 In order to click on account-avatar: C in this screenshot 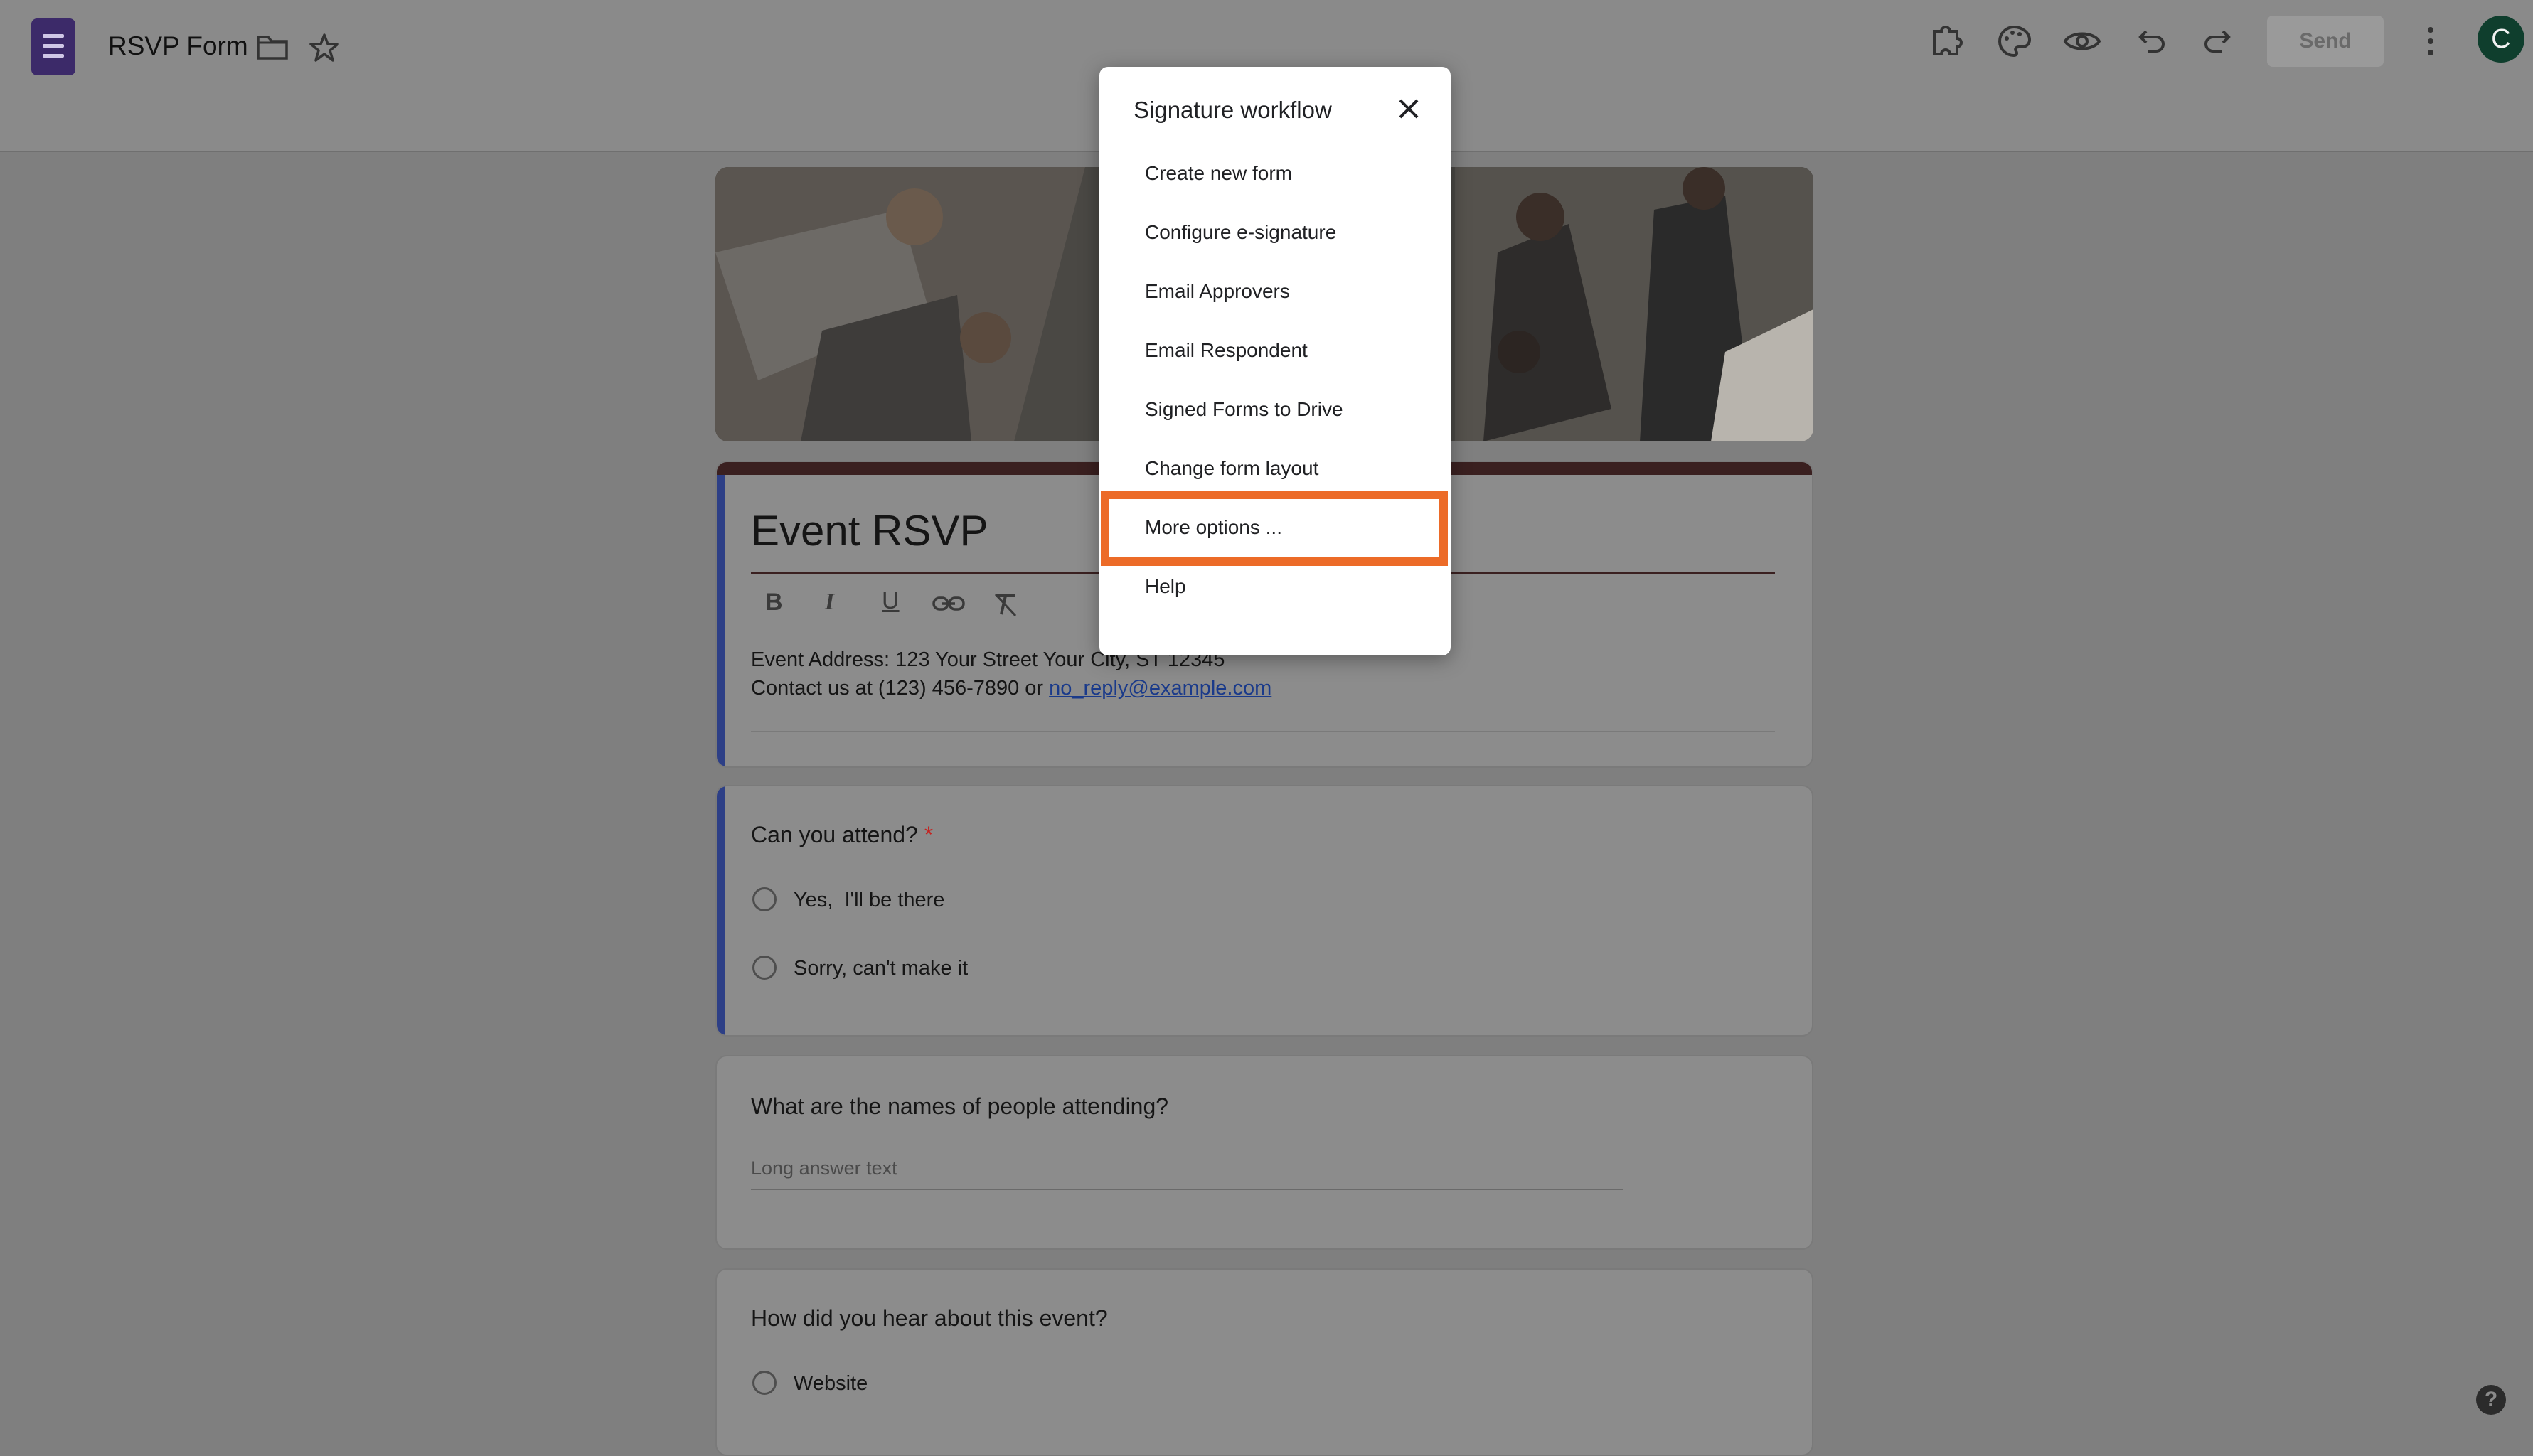, I will do `click(2501, 39)`.